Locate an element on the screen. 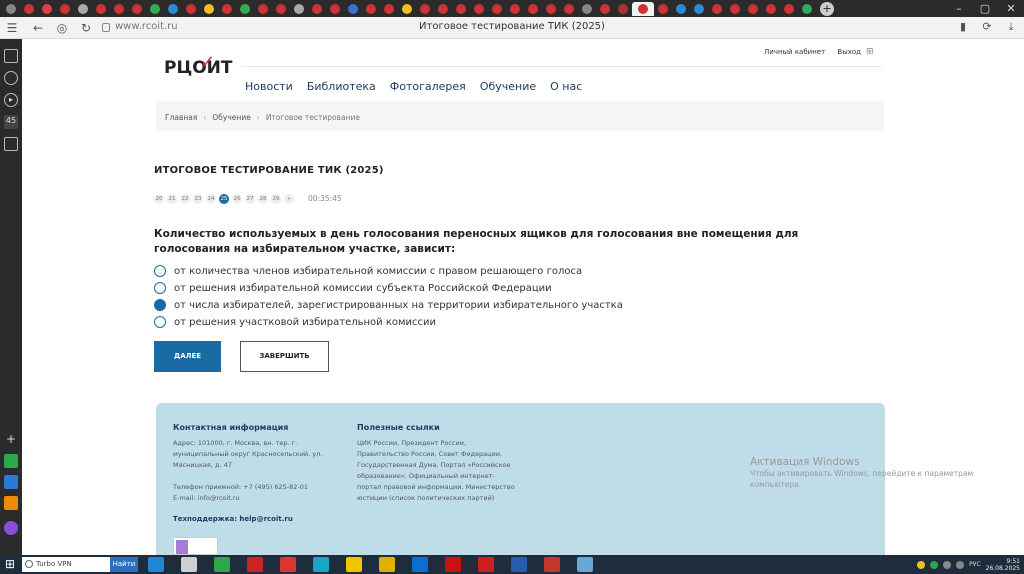  alice-icon is located at coordinates (11, 528).